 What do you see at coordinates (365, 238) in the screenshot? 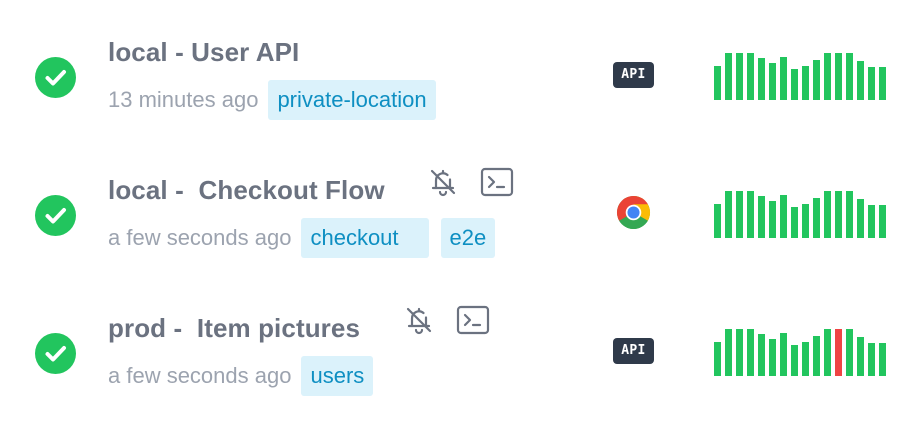
I see `tag: checkout` at bounding box center [365, 238].